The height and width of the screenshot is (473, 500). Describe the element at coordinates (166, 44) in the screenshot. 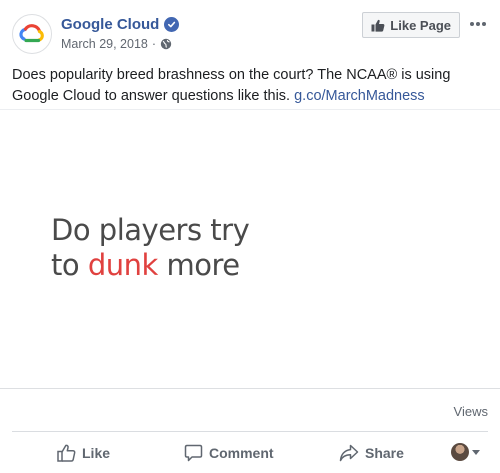

I see `globe-icon` at that location.